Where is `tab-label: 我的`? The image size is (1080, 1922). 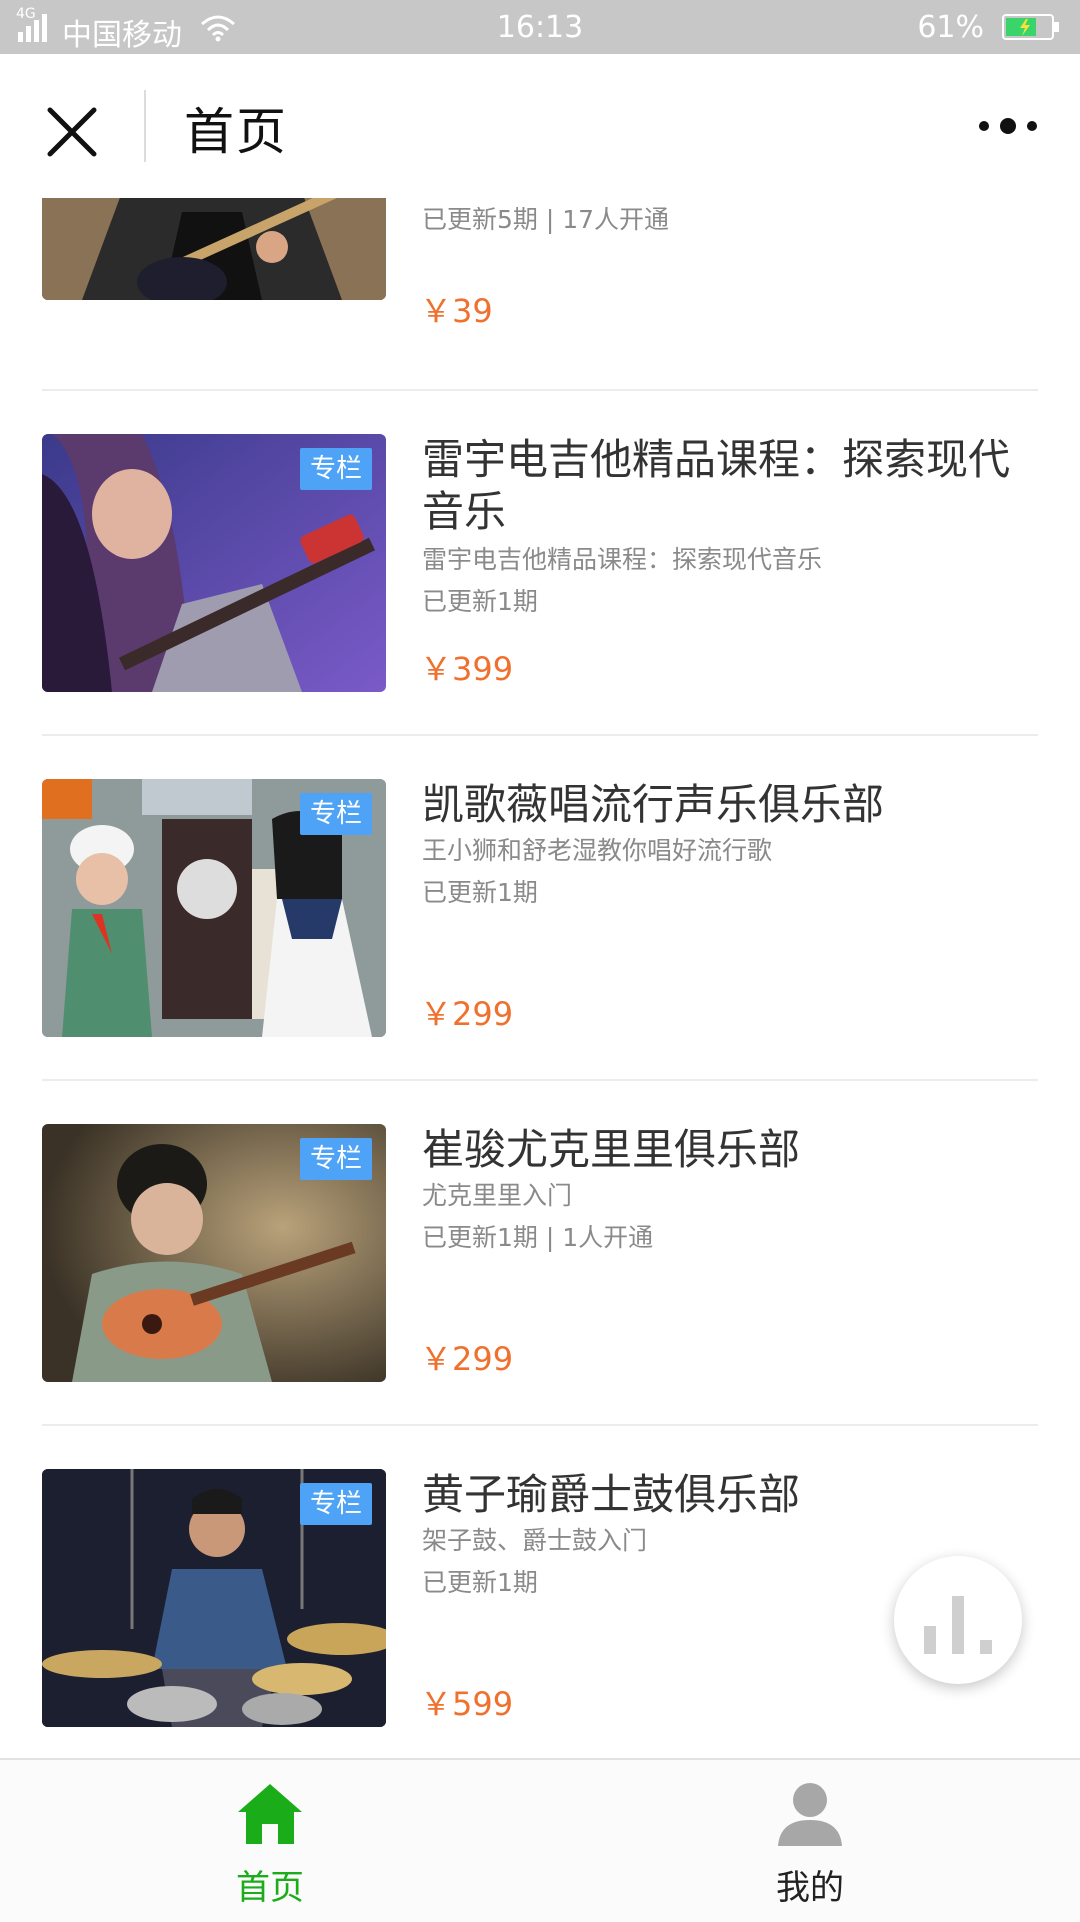
tab-label: 我的 is located at coordinates (810, 1888).